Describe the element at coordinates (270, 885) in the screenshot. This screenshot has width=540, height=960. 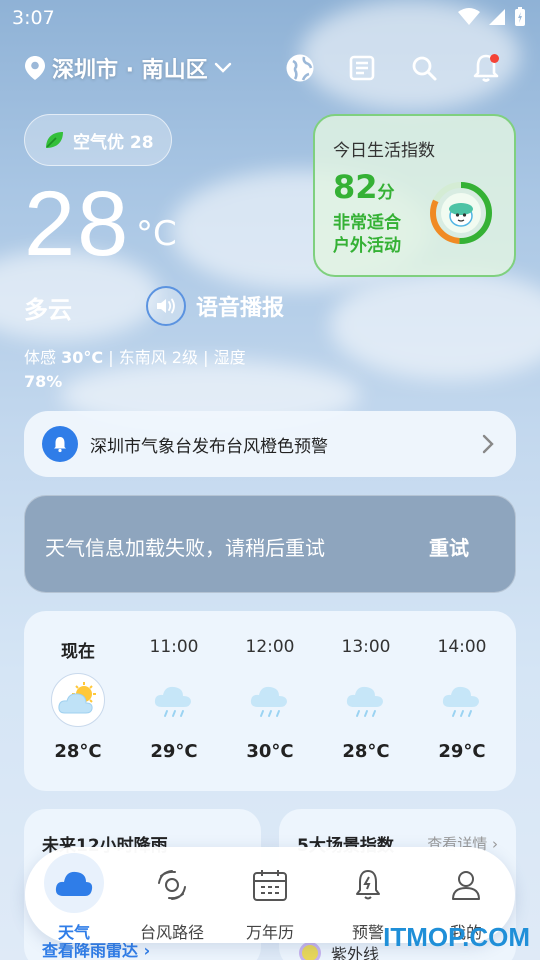
I see `calendar-icon` at that location.